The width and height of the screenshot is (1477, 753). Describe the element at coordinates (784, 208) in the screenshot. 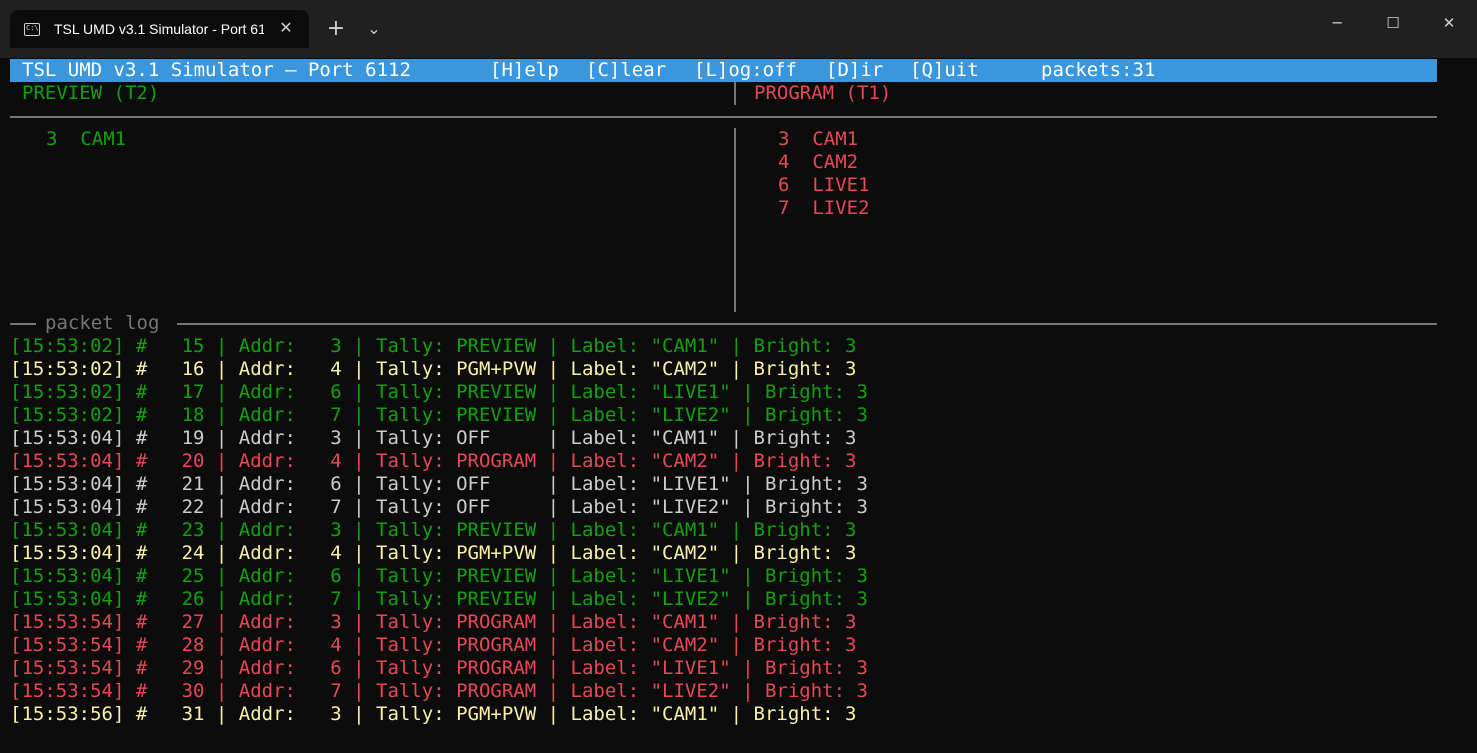

I see `program-addr: 7` at that location.